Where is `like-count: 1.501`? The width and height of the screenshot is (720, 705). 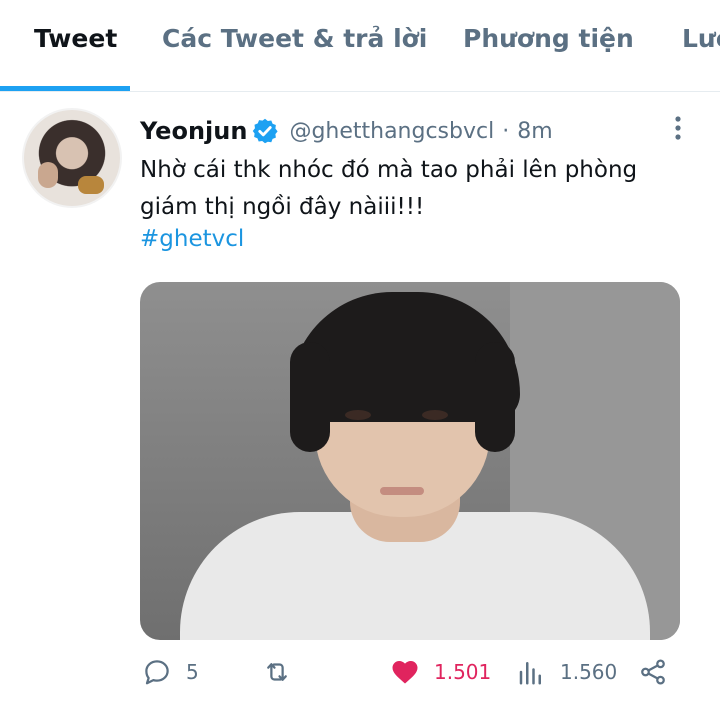
like-count: 1.501 is located at coordinates (463, 672).